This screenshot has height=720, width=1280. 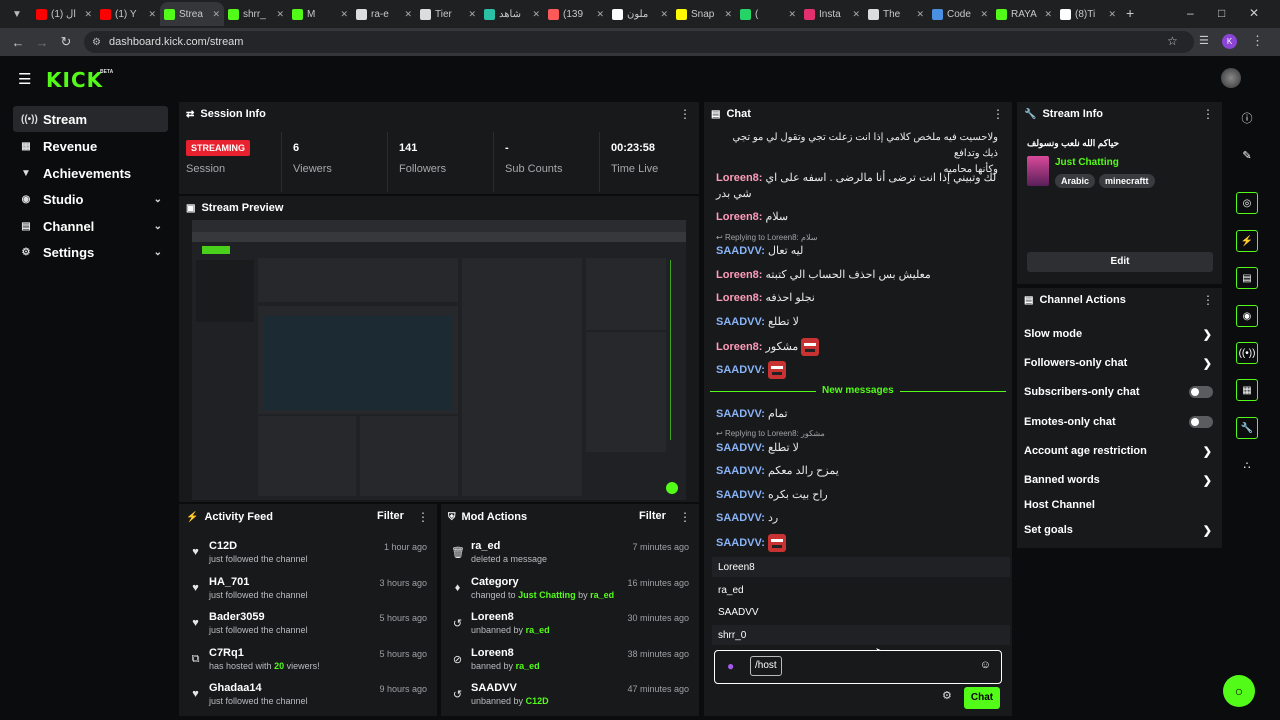 What do you see at coordinates (858, 390) in the screenshot?
I see `new-messages-label: New messages` at bounding box center [858, 390].